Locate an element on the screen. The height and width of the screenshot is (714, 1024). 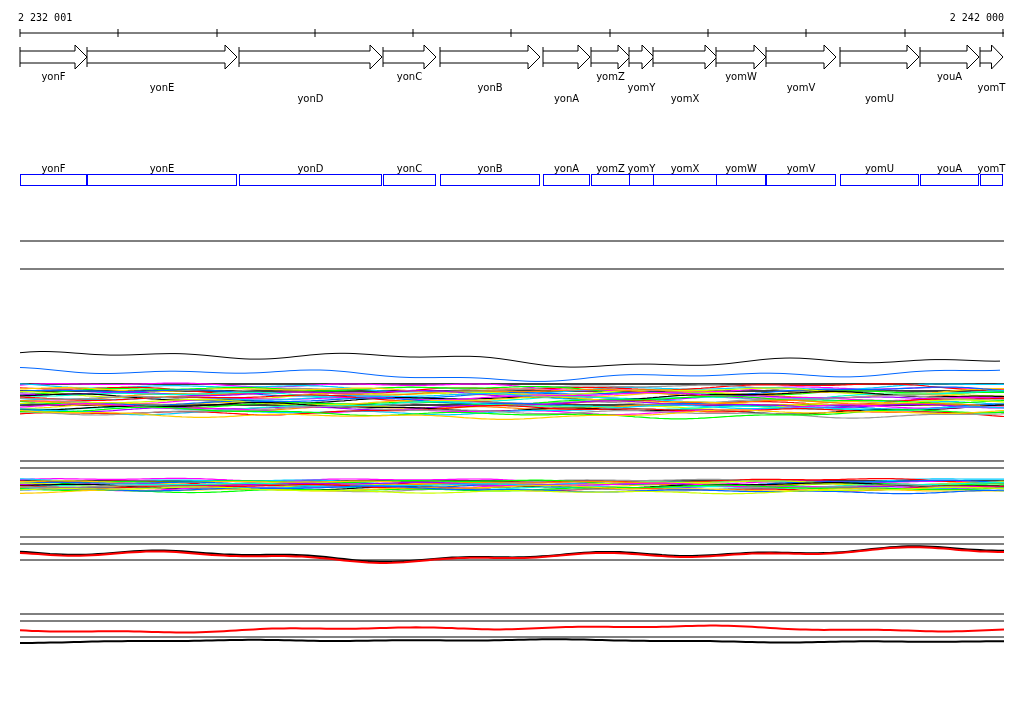
start-position: 2 232 001 is located at coordinates (45, 17).